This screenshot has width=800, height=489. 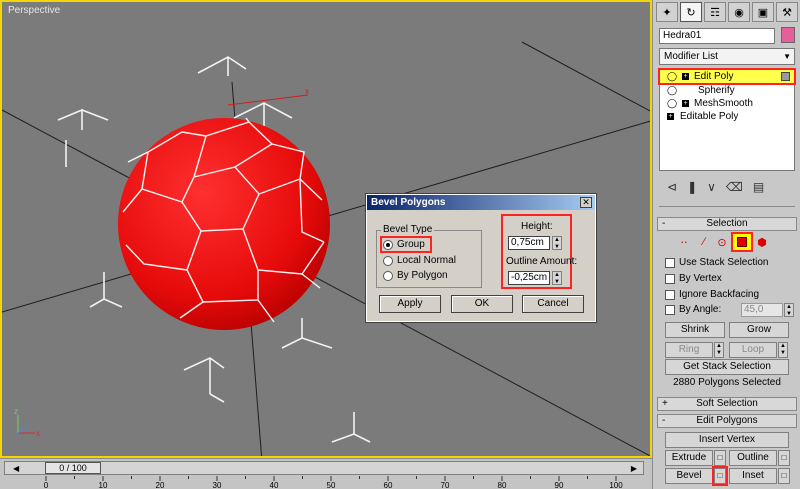 What do you see at coordinates (324, 468) in the screenshot?
I see `time-slider: ◀ 0 / 100 ▶` at bounding box center [324, 468].